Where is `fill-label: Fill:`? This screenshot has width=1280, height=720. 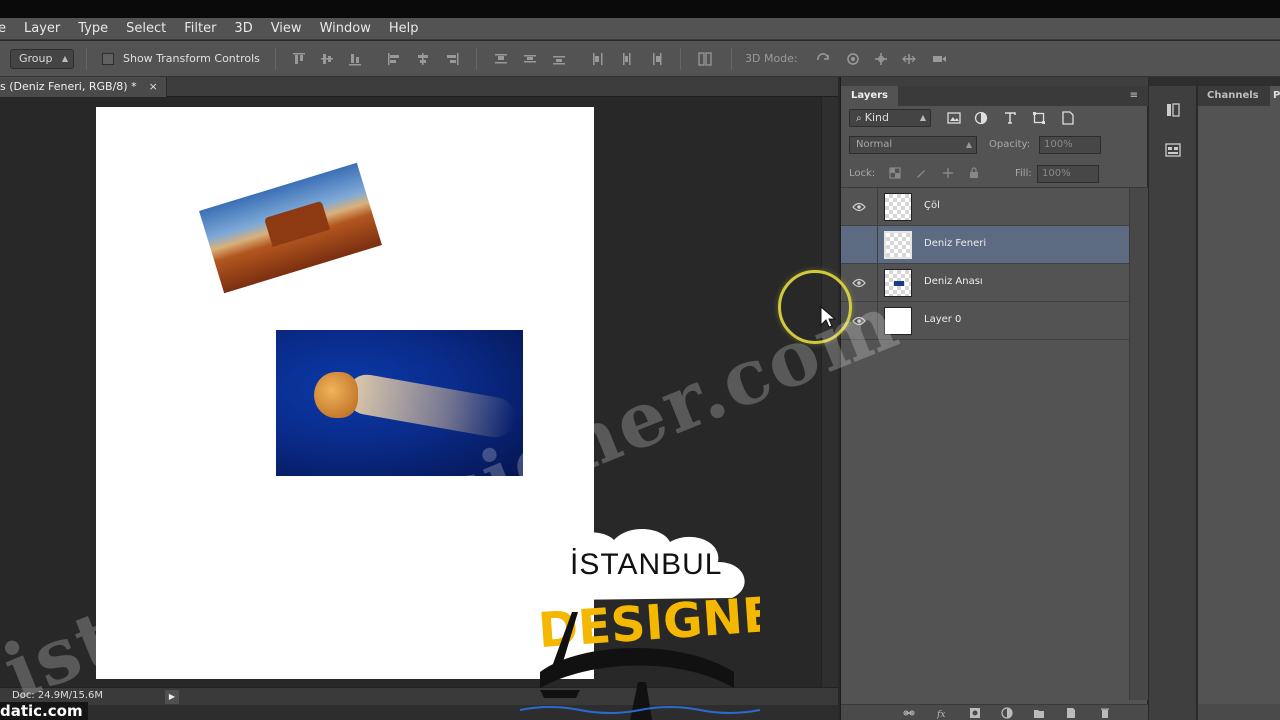
fill-label: Fill: is located at coordinates (1023, 173).